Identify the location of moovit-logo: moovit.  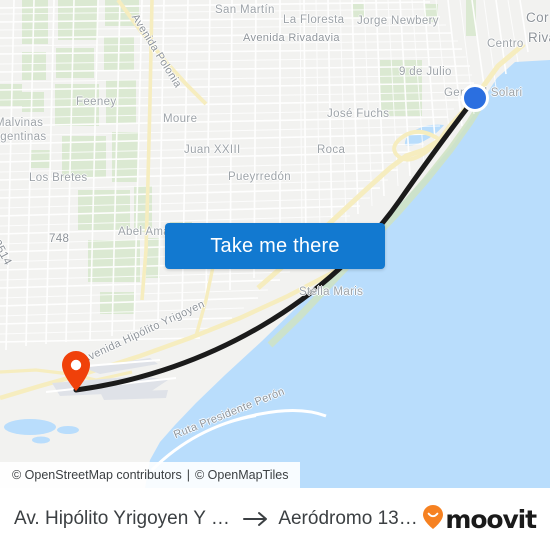
(482, 519).